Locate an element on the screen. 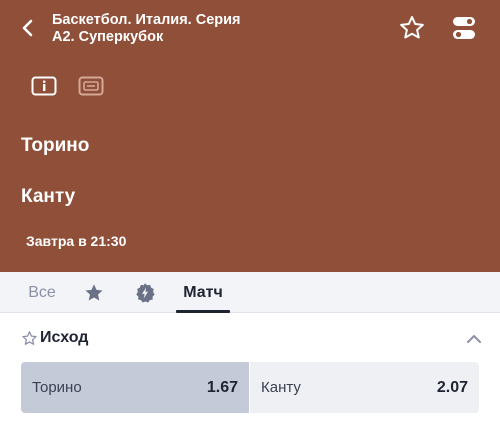 Image resolution: width=500 pixels, height=427 pixels. tab-match: Матч is located at coordinates (203, 292).